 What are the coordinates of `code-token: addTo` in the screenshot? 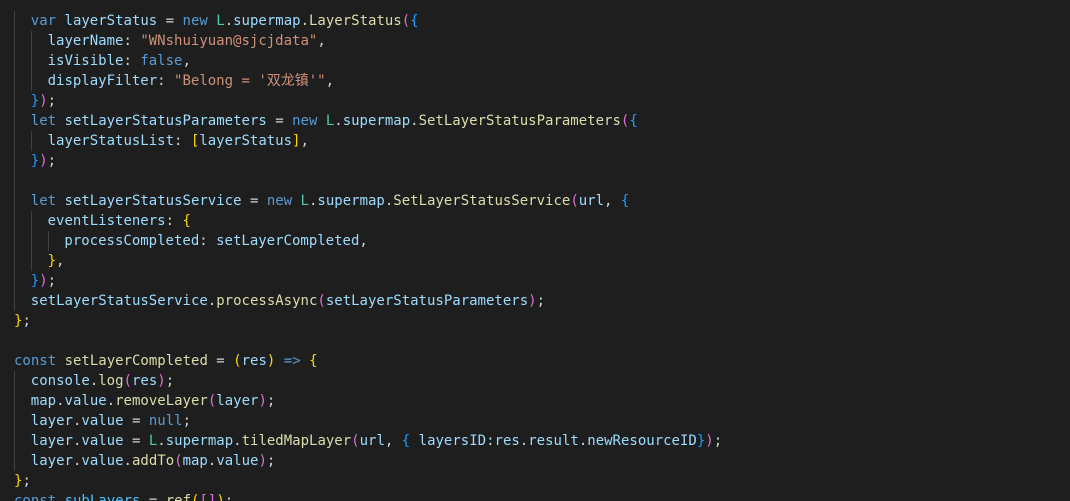 It's located at (153, 461).